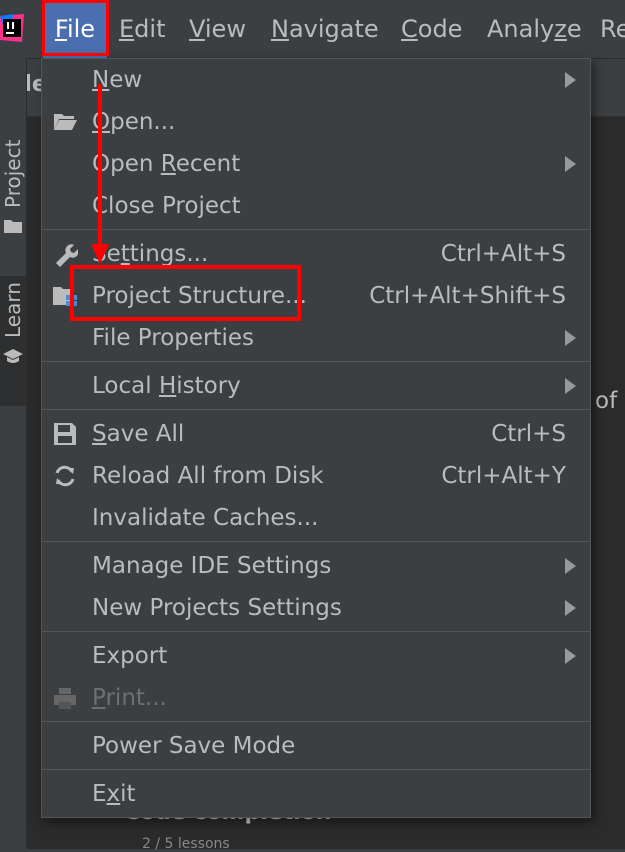 Image resolution: width=625 pixels, height=852 pixels. Describe the element at coordinates (186, 844) in the screenshot. I see `lesson-progress: 2 / 5 lessons` at that location.